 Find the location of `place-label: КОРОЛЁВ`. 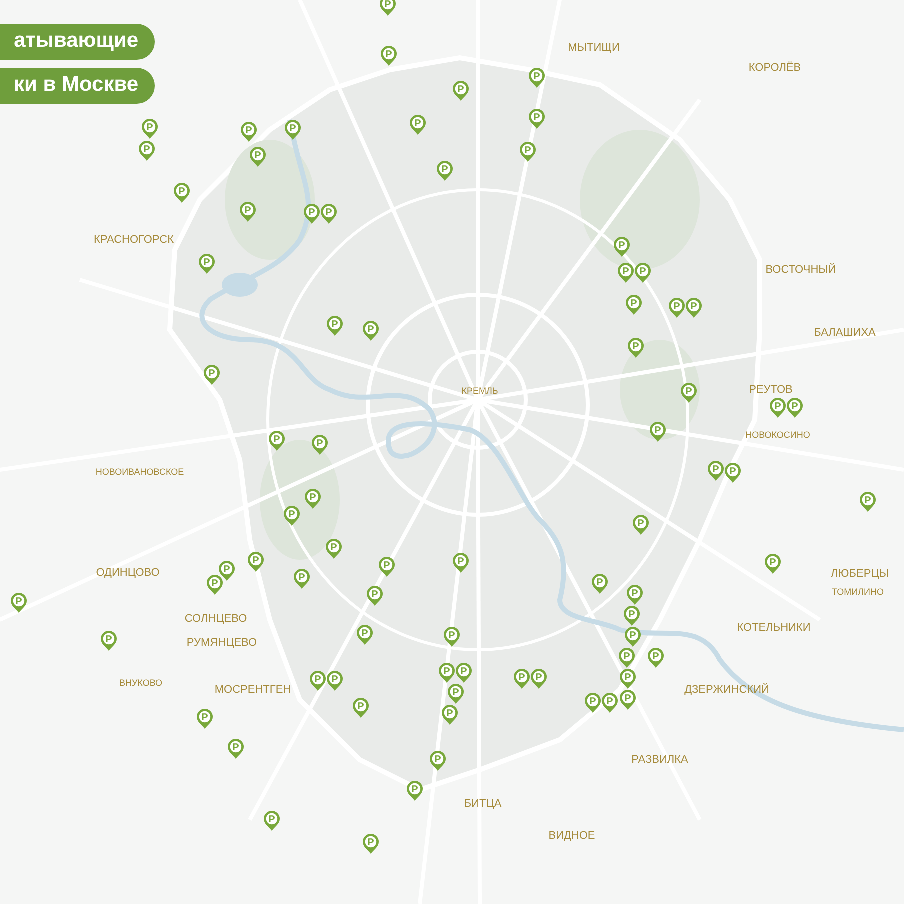

place-label: КОРОЛЁВ is located at coordinates (775, 68).